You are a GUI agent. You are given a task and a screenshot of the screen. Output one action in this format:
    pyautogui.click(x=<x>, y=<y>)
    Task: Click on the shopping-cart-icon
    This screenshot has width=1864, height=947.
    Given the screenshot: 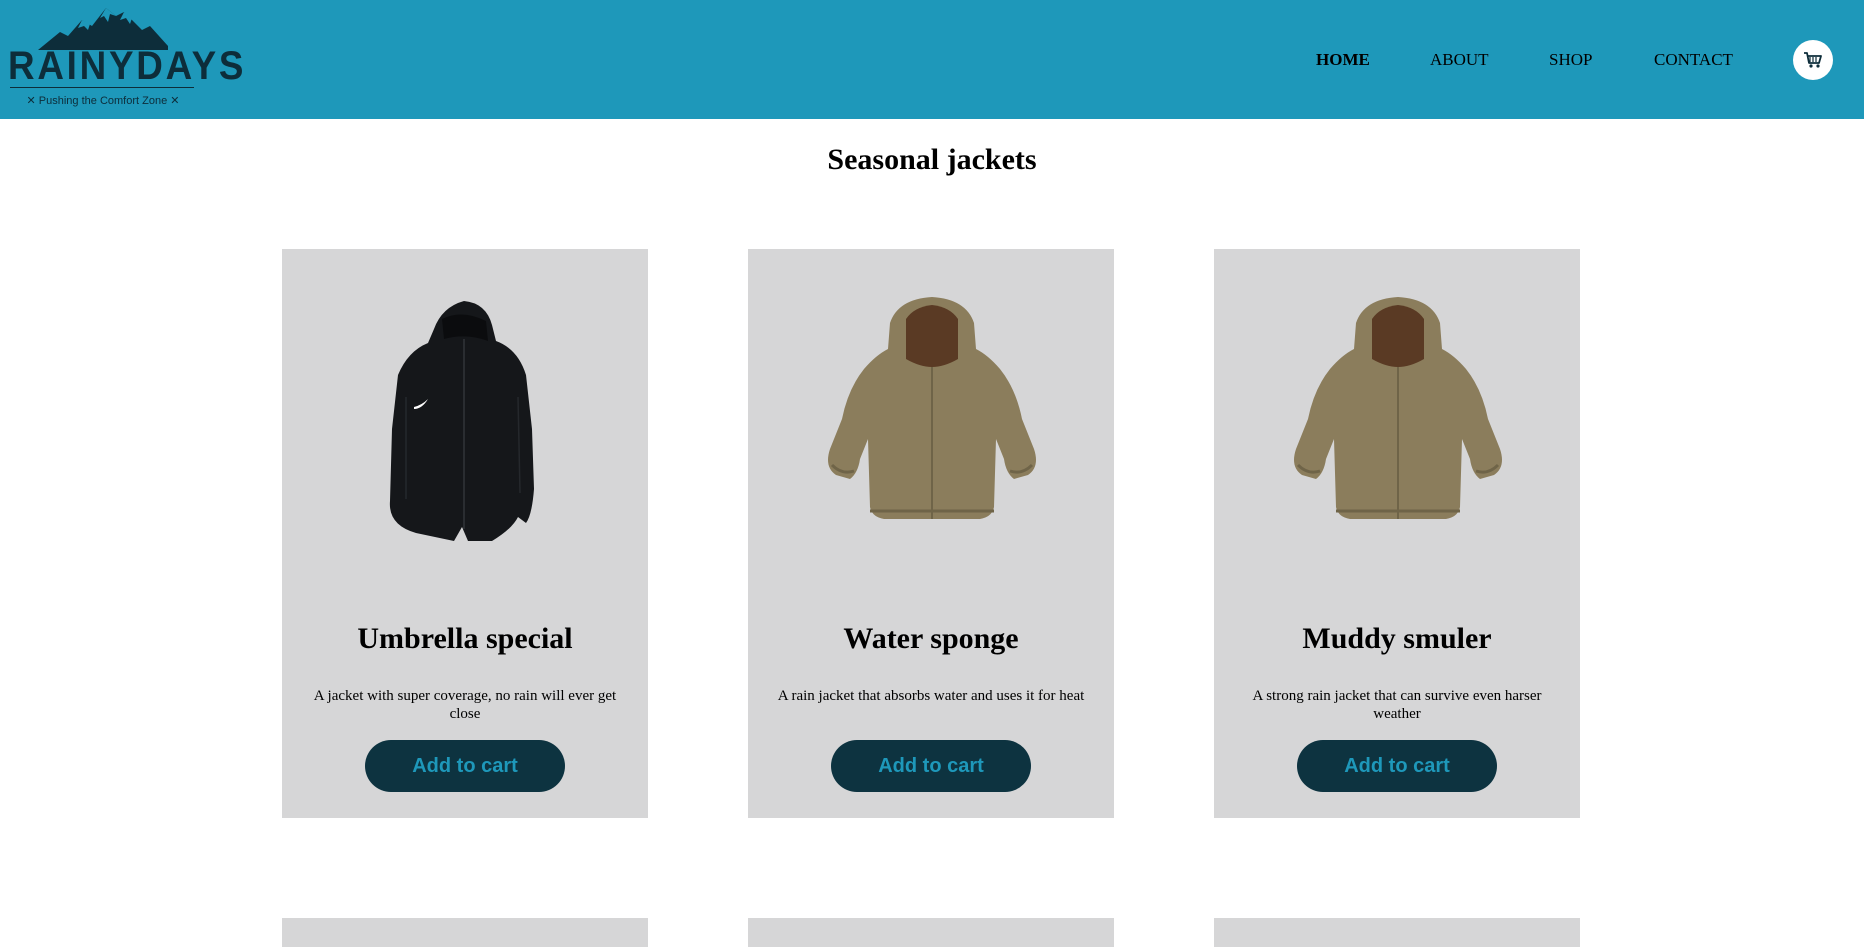 What is the action you would take?
    pyautogui.click(x=1813, y=60)
    